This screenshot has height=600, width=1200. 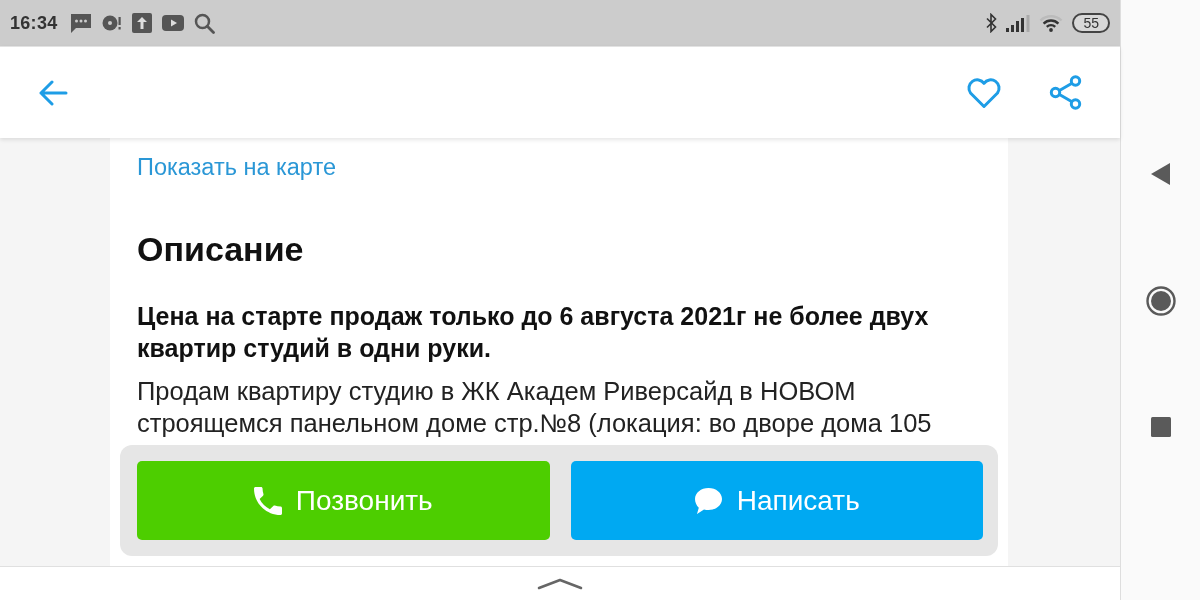 I want to click on bluetooth-icon, so click(x=992, y=23).